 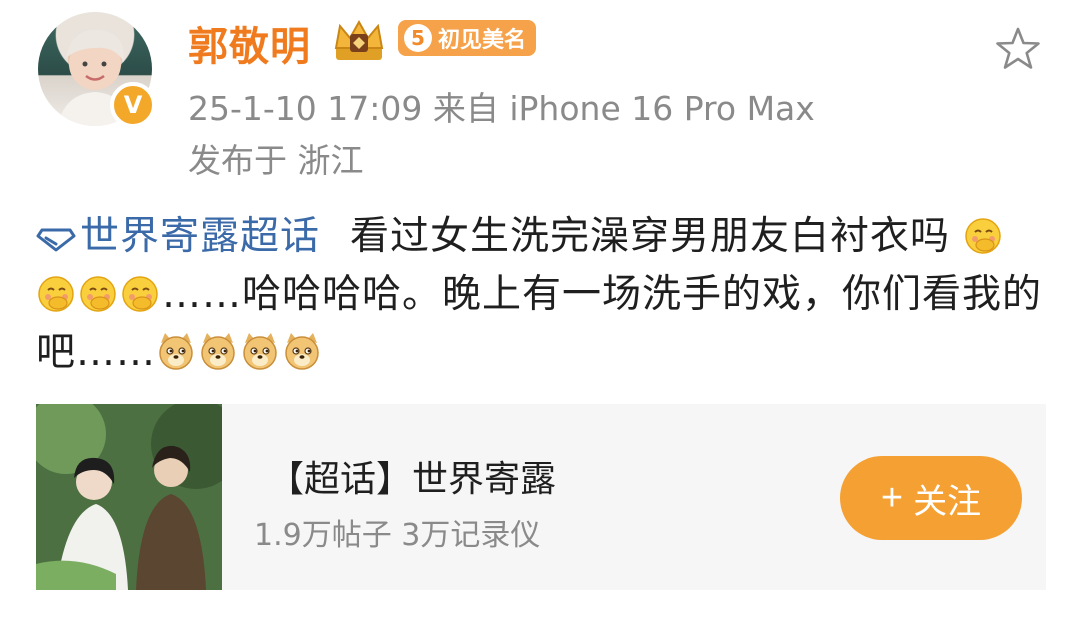 What do you see at coordinates (359, 39) in the screenshot?
I see `crown-icon` at bounding box center [359, 39].